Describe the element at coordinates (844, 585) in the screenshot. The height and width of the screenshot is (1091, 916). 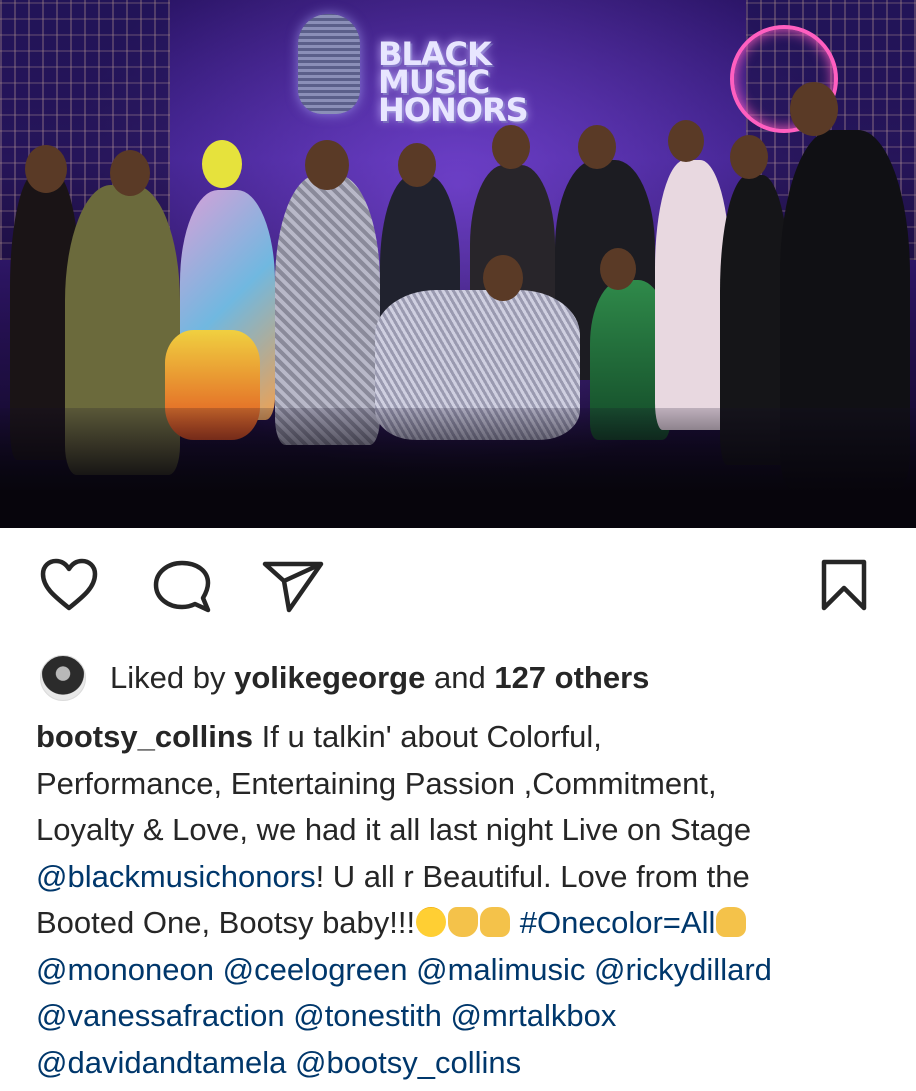
I see `bookmark-icon` at that location.